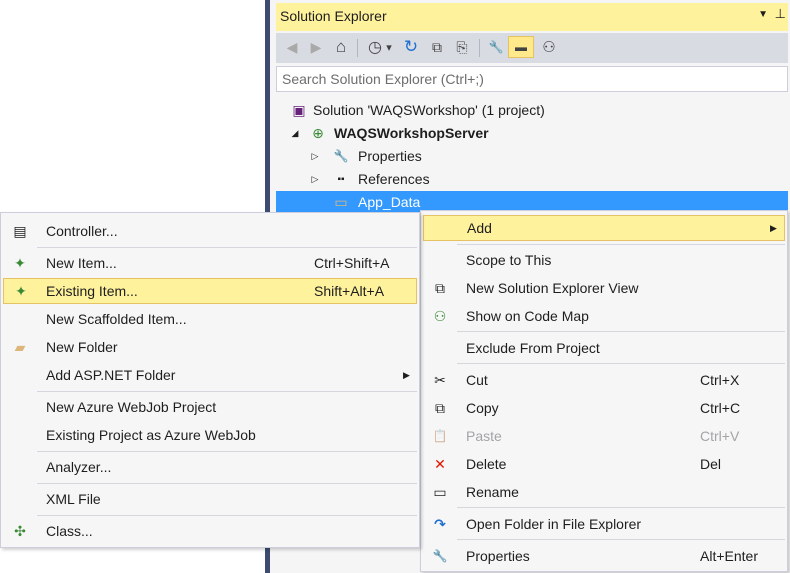  I want to click on tree-item-label: References, so click(394, 179).